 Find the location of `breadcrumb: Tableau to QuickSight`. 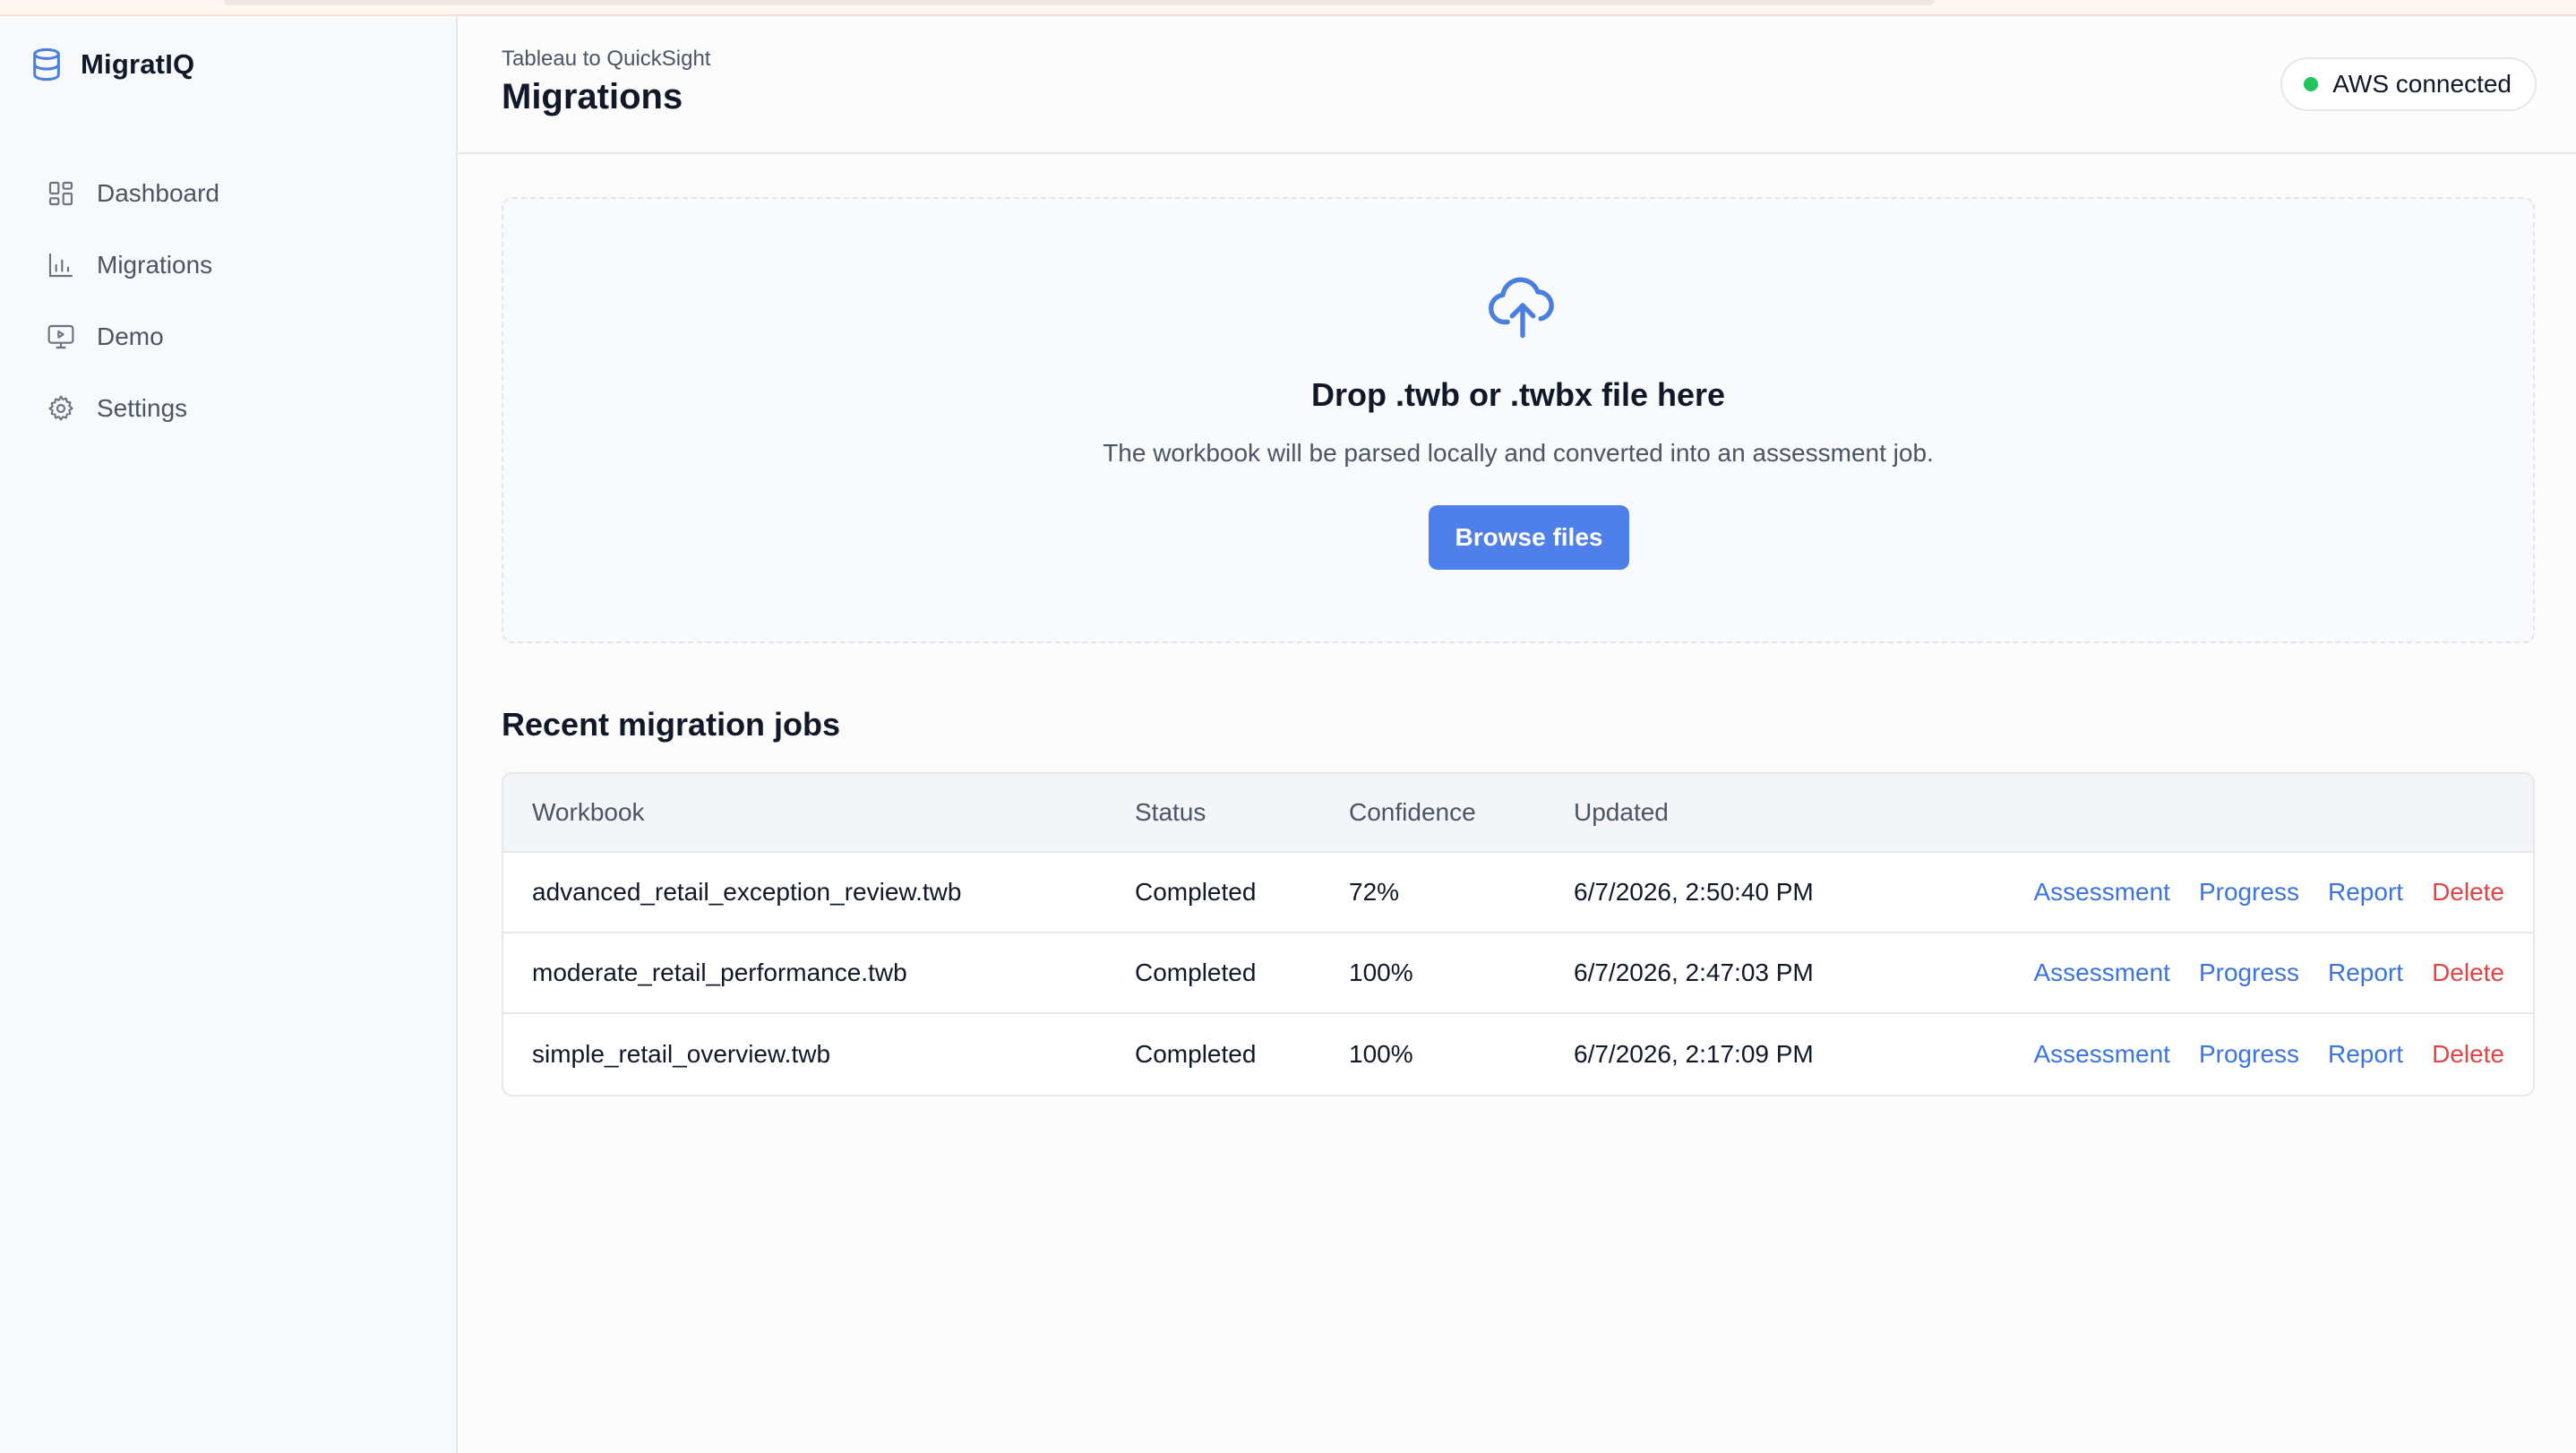

breadcrumb: Tableau to QuickSight is located at coordinates (606, 59).